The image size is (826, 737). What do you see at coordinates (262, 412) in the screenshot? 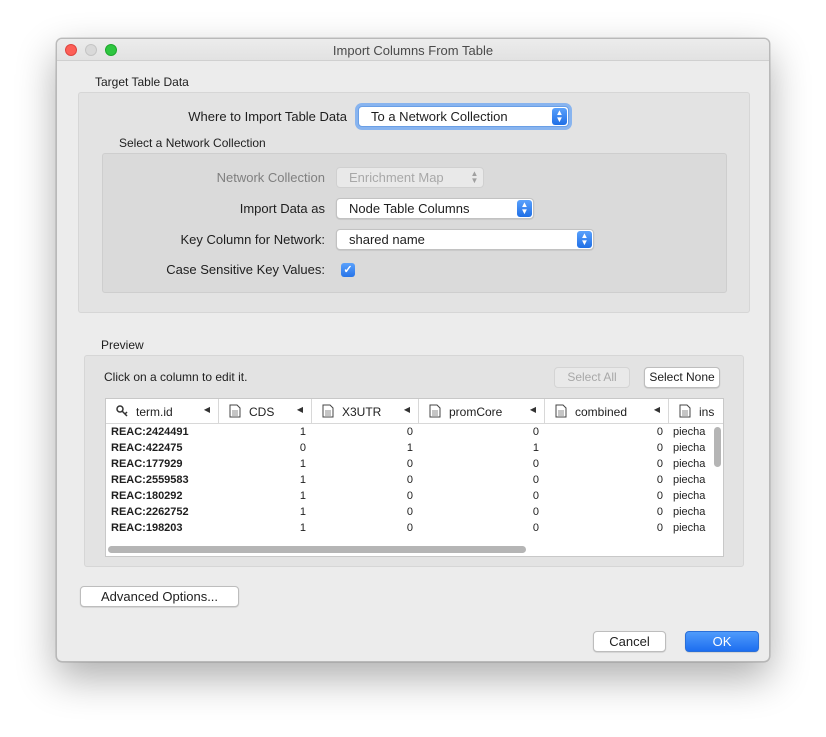
I see `column-header-label: CDS` at bounding box center [262, 412].